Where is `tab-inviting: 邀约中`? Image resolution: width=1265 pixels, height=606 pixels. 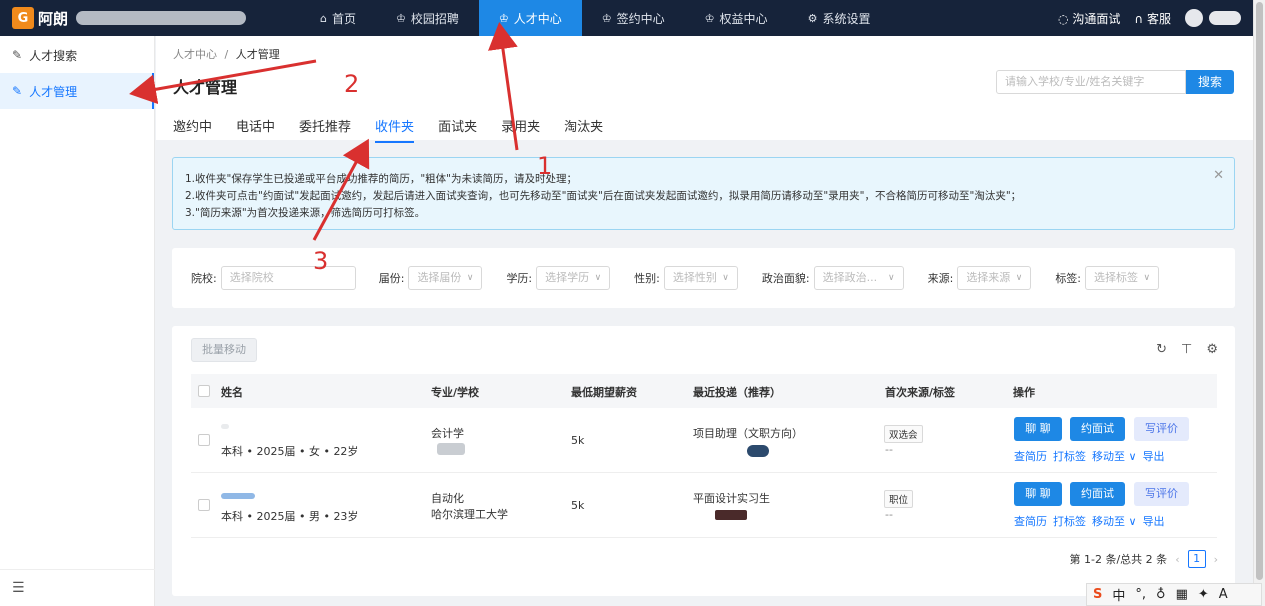 tab-inviting: 邀约中 is located at coordinates (192, 129).